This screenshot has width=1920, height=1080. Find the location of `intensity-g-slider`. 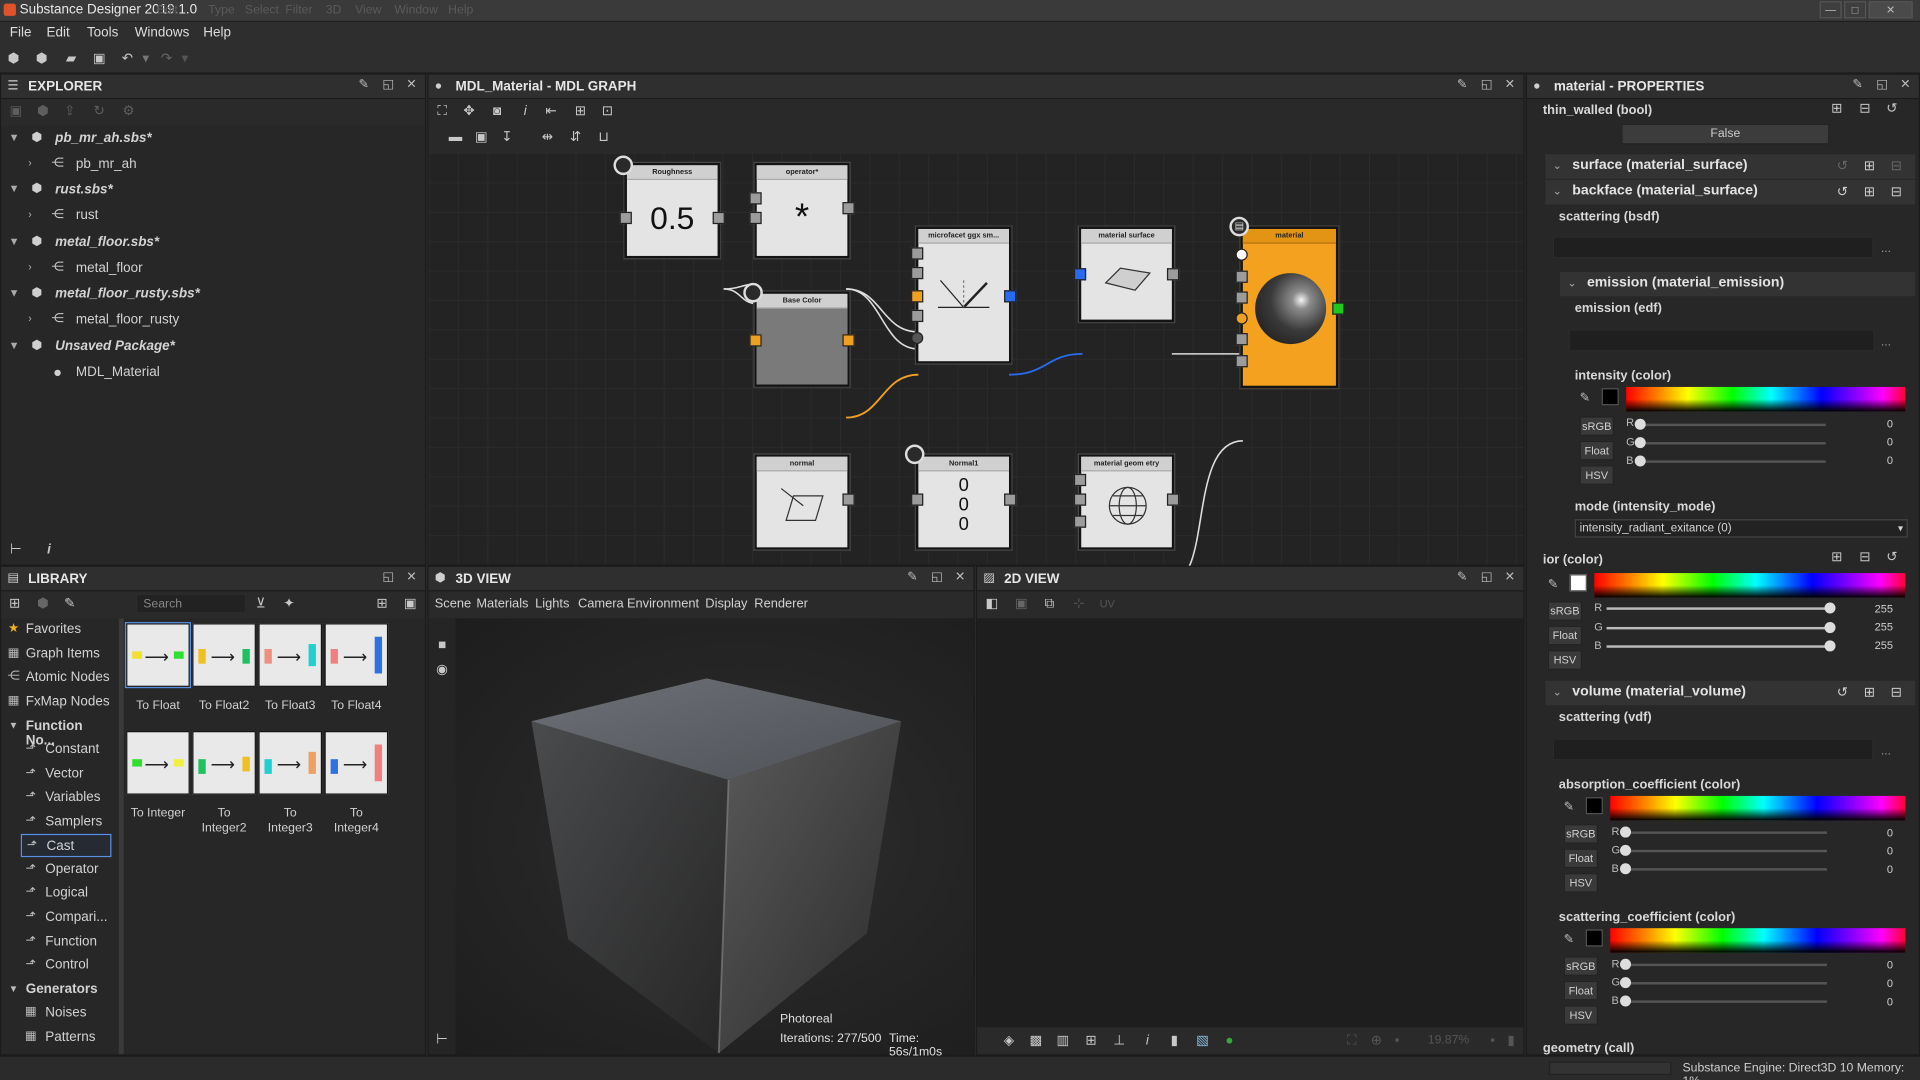

intensity-g-slider is located at coordinates (1730, 443).